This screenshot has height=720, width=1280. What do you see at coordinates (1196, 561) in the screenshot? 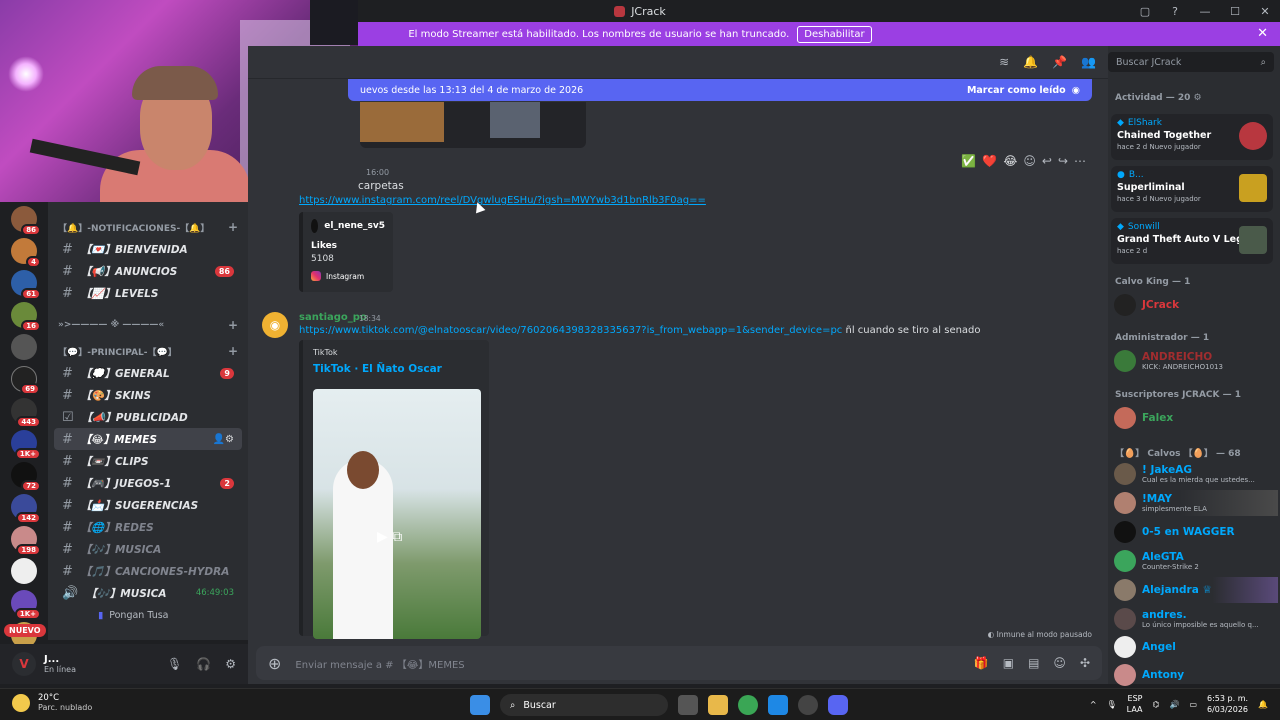
I see `member-item: AleGTA Counter-Strike 2` at bounding box center [1196, 561].